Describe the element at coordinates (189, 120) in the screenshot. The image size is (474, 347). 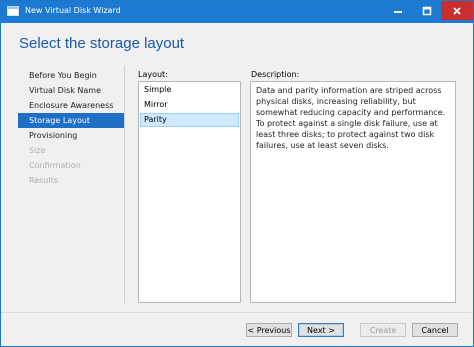
I see `layout-option-parity: Parity` at that location.